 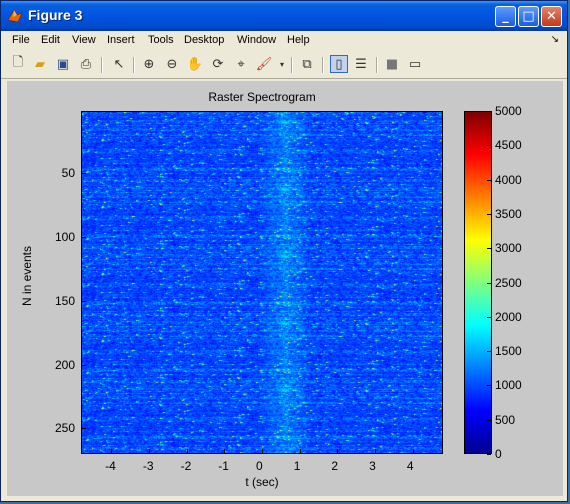 I want to click on colorbar-tick-label: 1000, so click(x=508, y=385).